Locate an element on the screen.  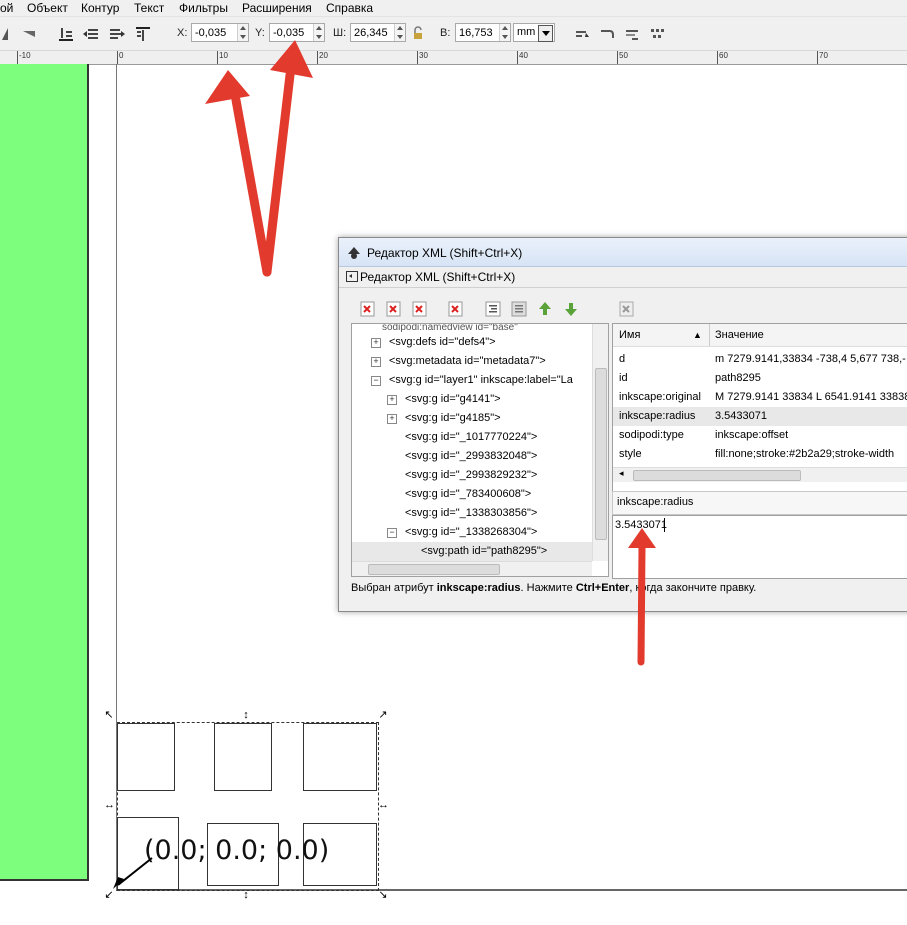
align-bottom-icon is located at coordinates (66, 34).